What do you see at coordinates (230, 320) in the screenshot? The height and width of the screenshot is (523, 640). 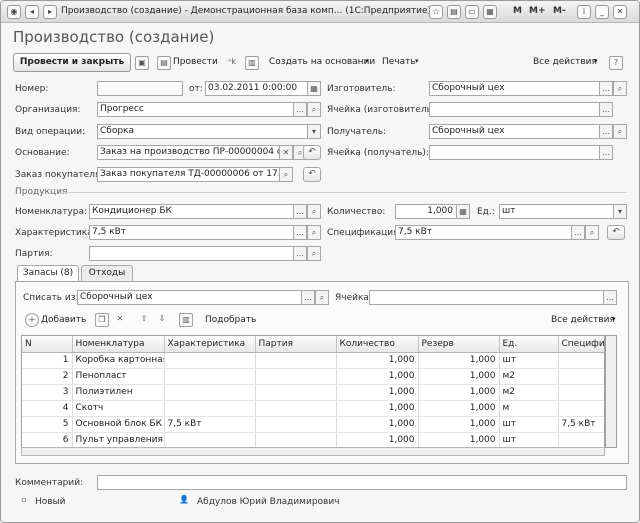 I see `pick-button: Подобрать` at bounding box center [230, 320].